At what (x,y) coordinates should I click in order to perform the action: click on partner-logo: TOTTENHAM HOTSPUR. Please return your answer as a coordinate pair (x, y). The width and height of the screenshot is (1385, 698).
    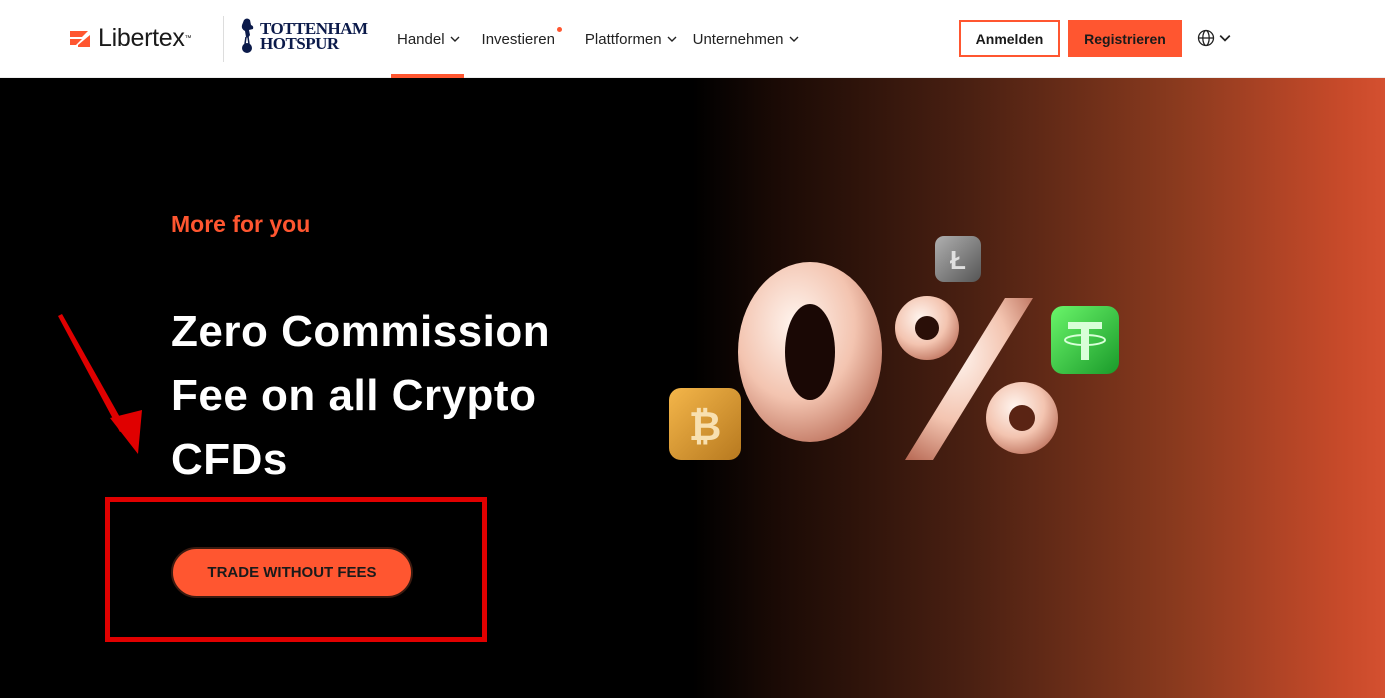
    Looking at the image, I should click on (303, 36).